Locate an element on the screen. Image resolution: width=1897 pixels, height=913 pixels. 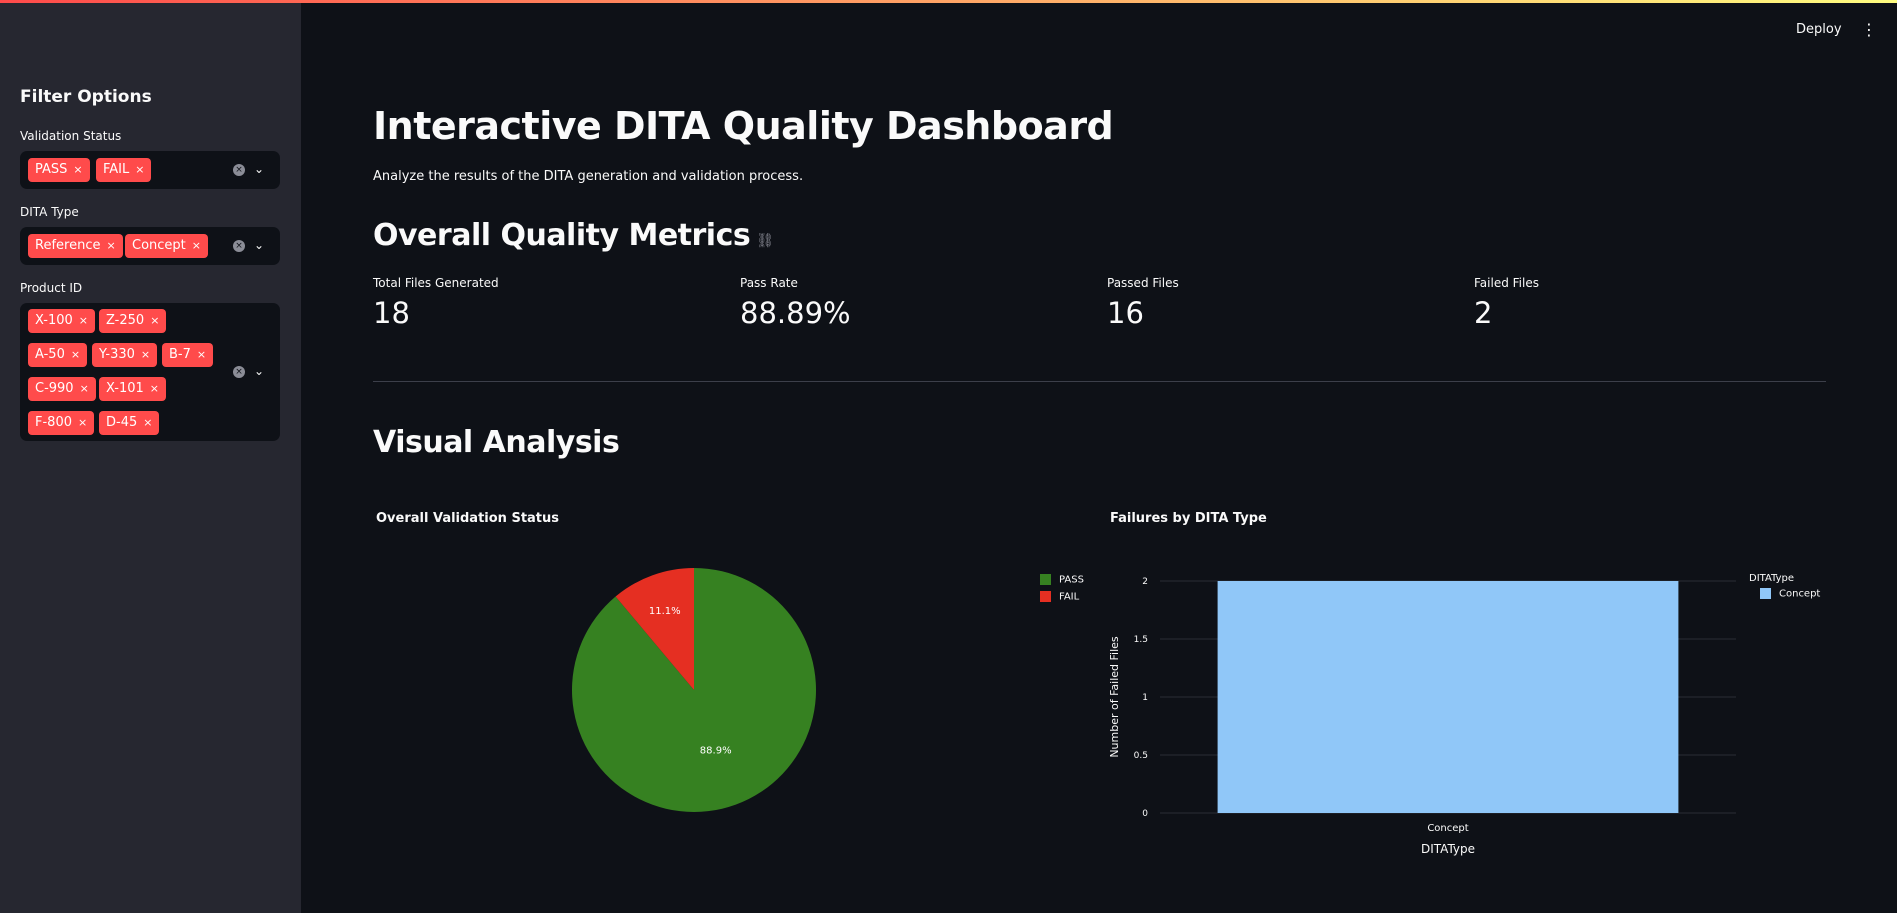
filter-tag: D-45 × is located at coordinates (129, 423).